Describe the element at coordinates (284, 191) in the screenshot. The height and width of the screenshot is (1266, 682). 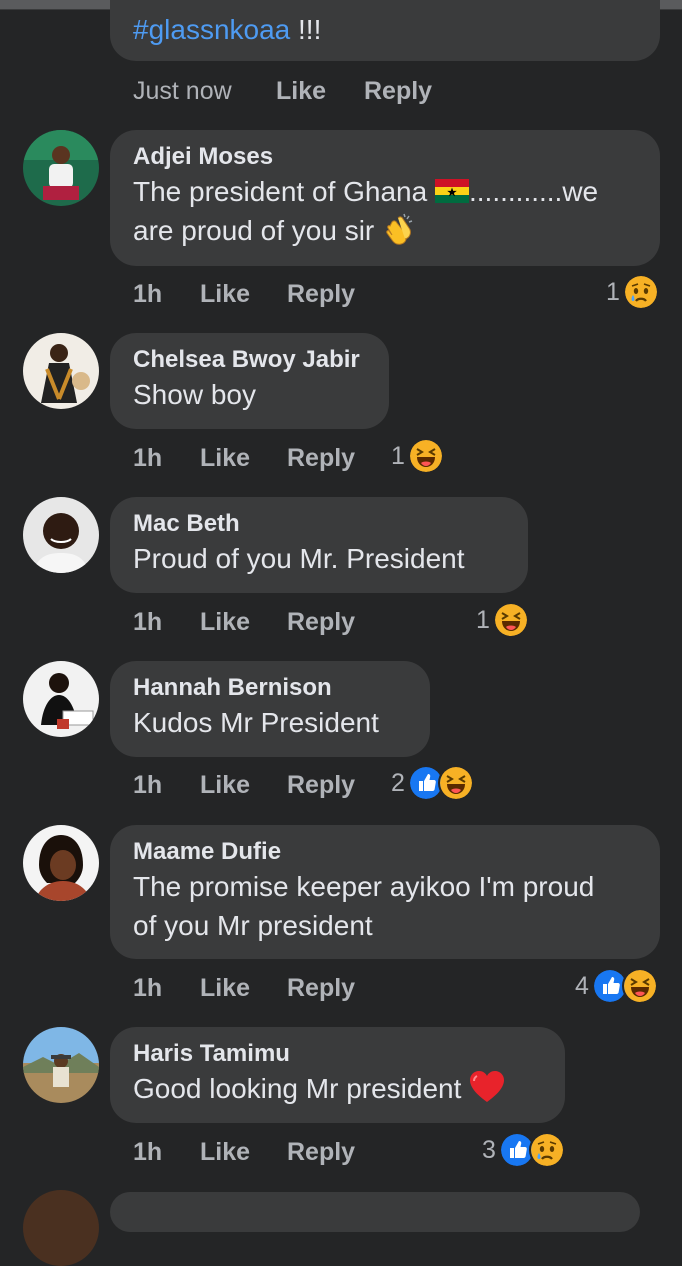
I see `comment-text-part: The president of Ghana` at that location.